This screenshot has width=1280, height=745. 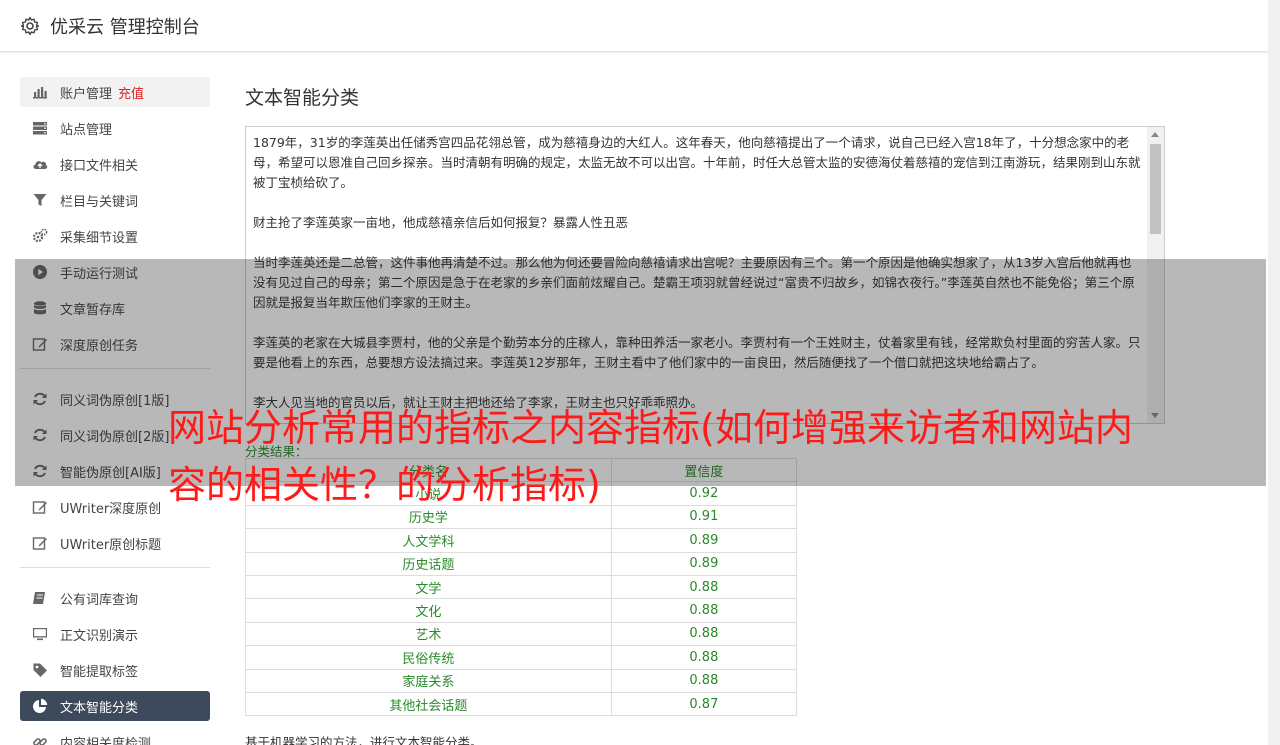 I want to click on sidebar-item-label: 文本智能分类, so click(x=99, y=708).